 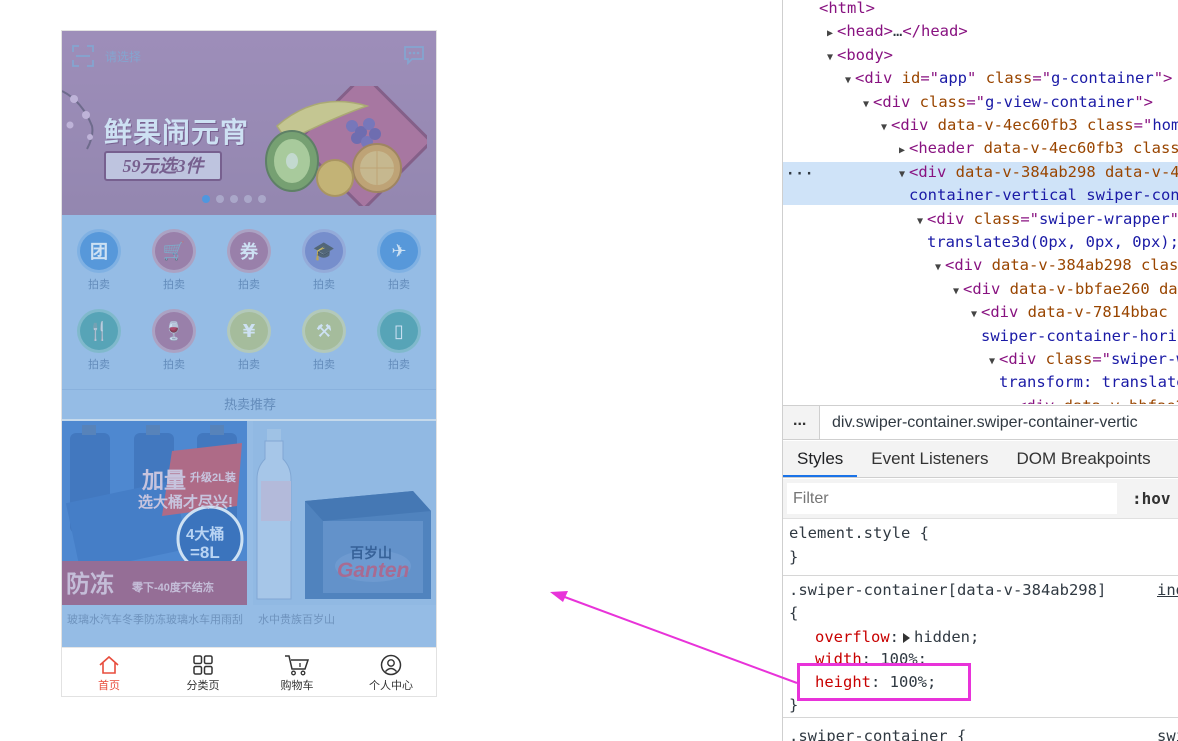 What do you see at coordinates (929, 459) in the screenshot?
I see `tab-event-listeners: Event Listeners` at bounding box center [929, 459].